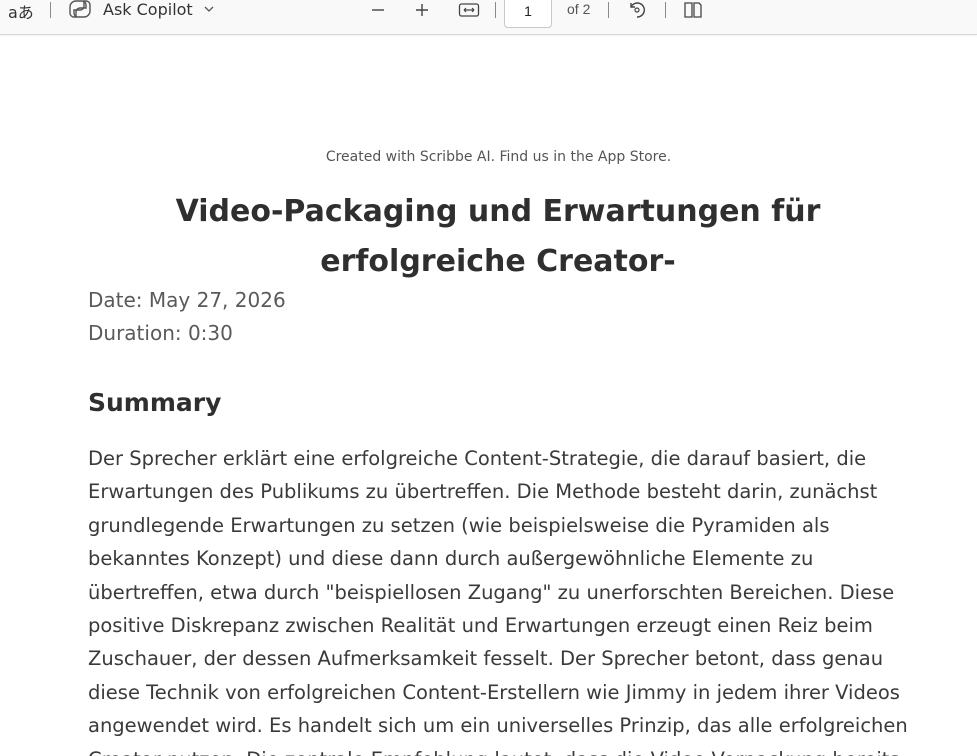  What do you see at coordinates (148, 9) in the screenshot?
I see `ask-copilot-label: Ask Copilot` at bounding box center [148, 9].